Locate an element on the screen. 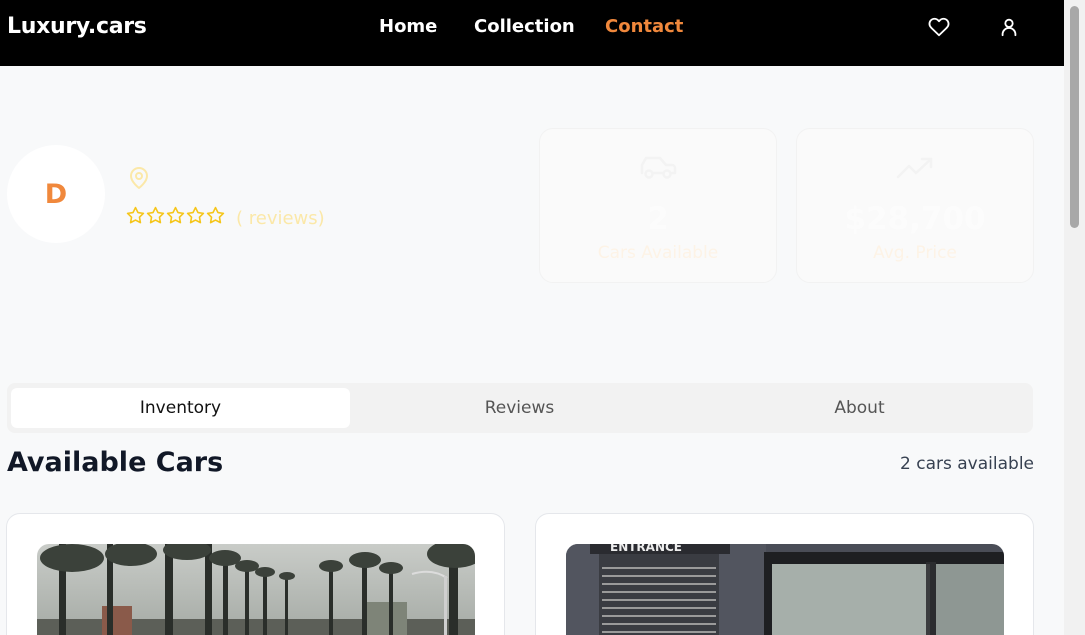 The image size is (1085, 635). nav-link-contact: Contact is located at coordinates (644, 26).